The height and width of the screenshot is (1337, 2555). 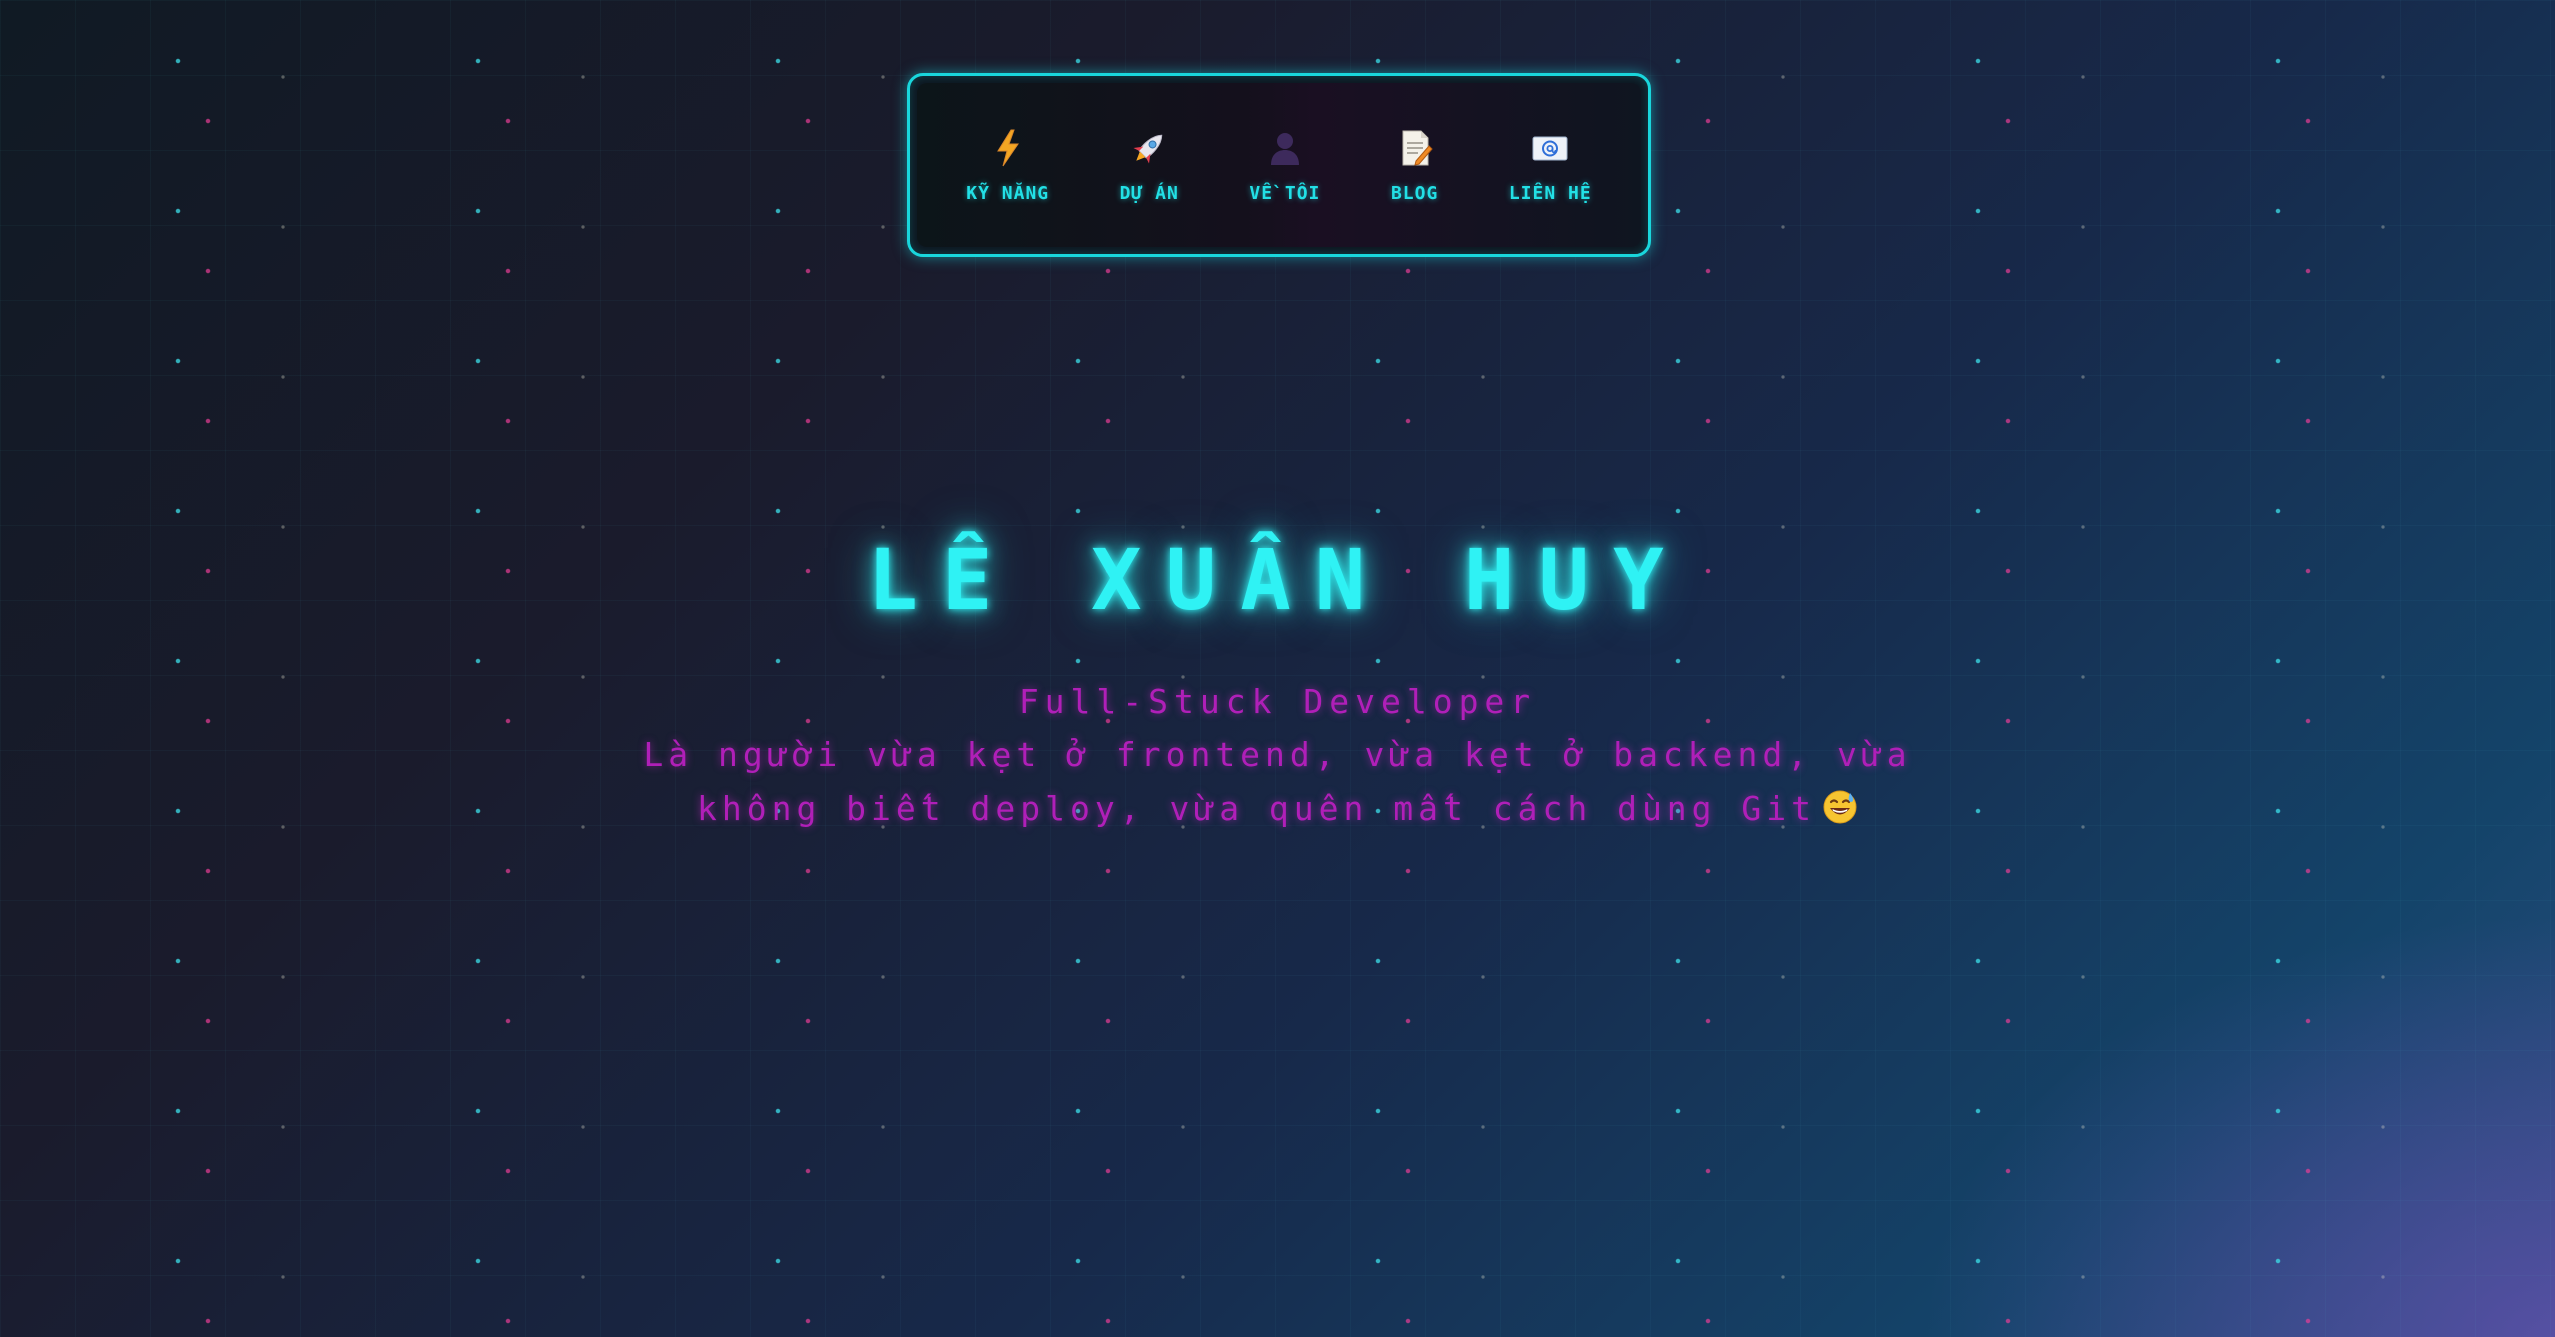 What do you see at coordinates (1285, 193) in the screenshot?
I see `nav-label-about: VỀ TÔI` at bounding box center [1285, 193].